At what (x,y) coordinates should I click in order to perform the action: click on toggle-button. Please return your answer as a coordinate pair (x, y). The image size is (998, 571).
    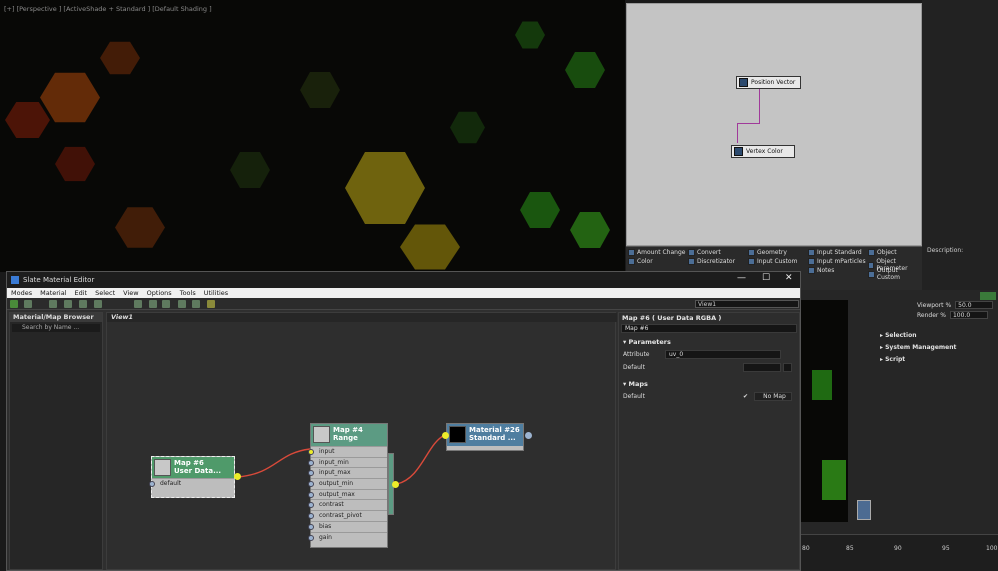
    Looking at the image, I should click on (988, 296).